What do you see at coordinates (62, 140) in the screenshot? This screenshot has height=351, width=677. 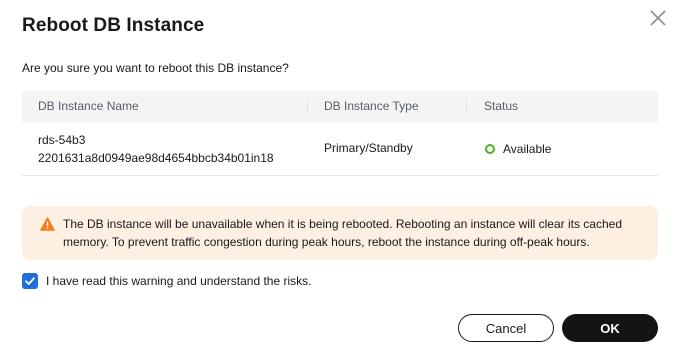 I see `instance-name: rds-54b3` at bounding box center [62, 140].